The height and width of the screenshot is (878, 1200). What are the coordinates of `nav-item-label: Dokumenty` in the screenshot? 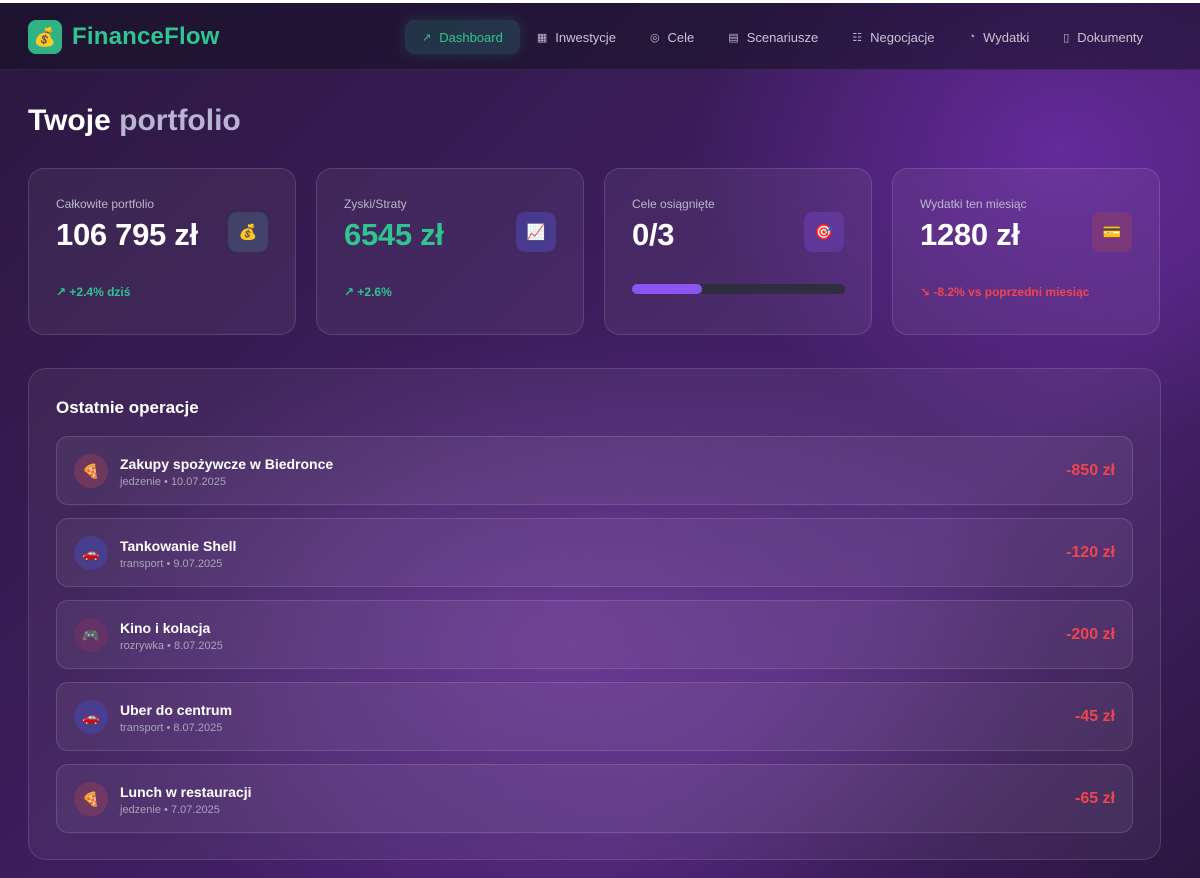 It's located at (1110, 37).